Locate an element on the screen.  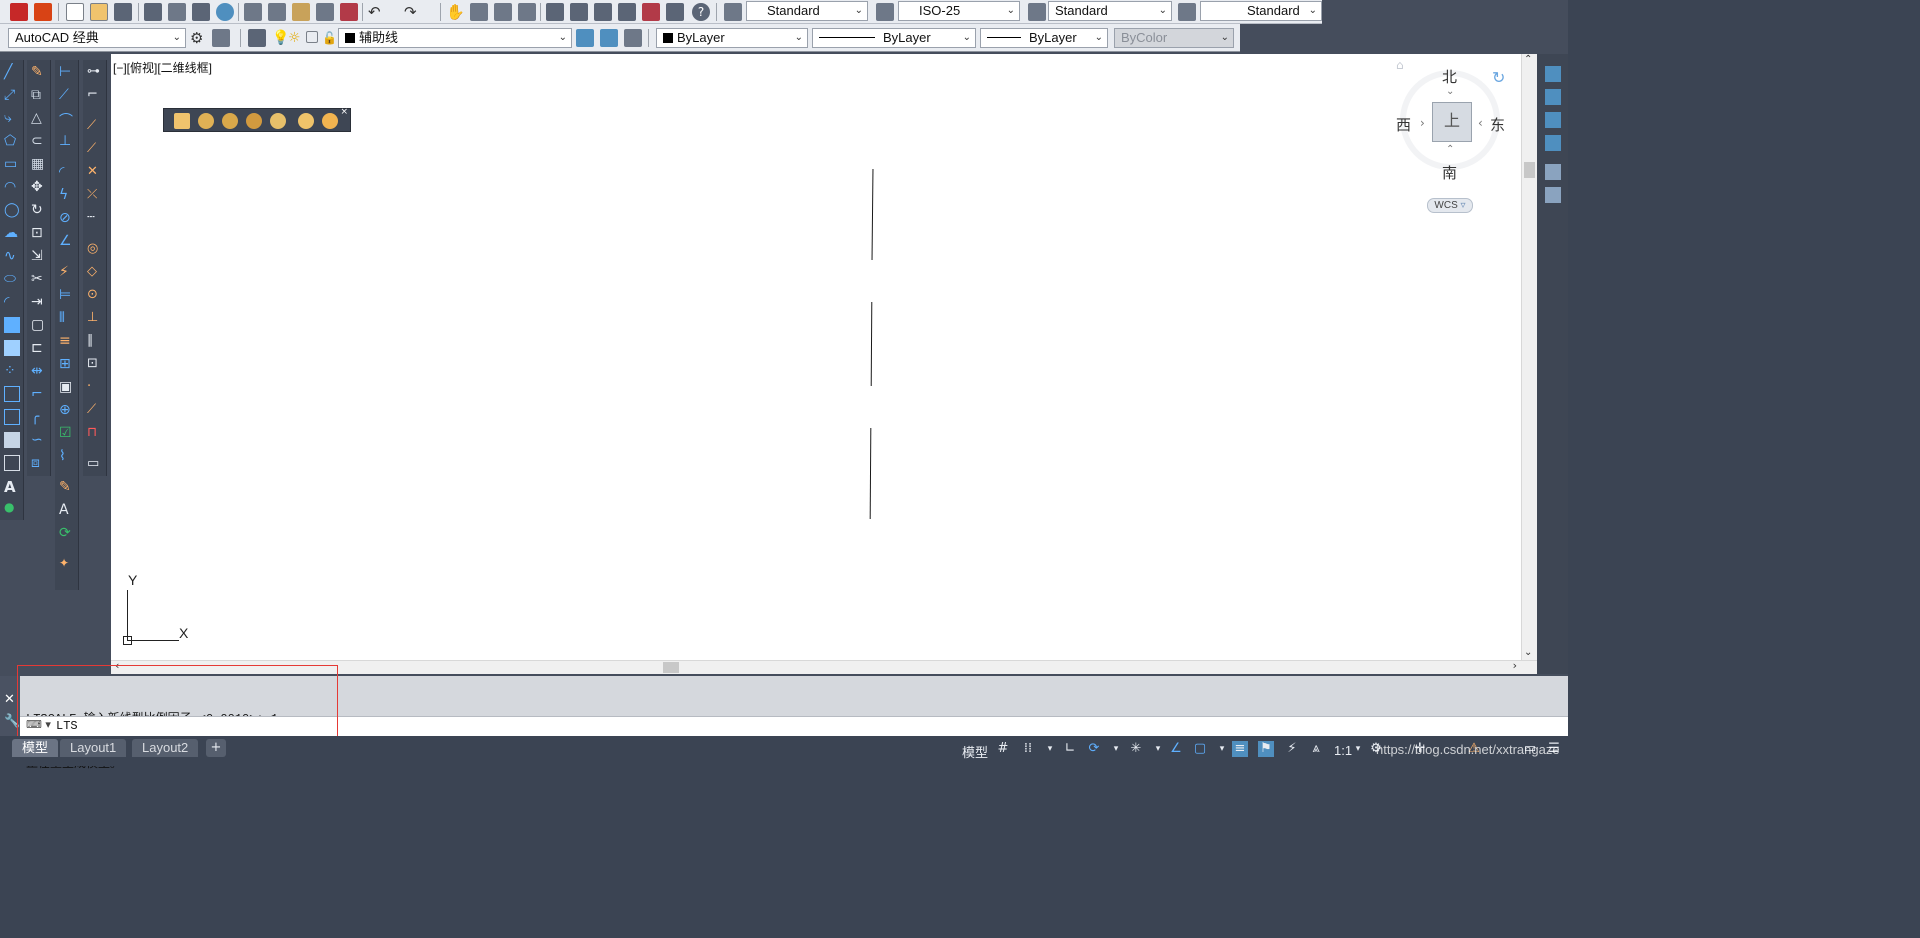
scroll-thumb-horizontal is located at coordinates (671, 667).